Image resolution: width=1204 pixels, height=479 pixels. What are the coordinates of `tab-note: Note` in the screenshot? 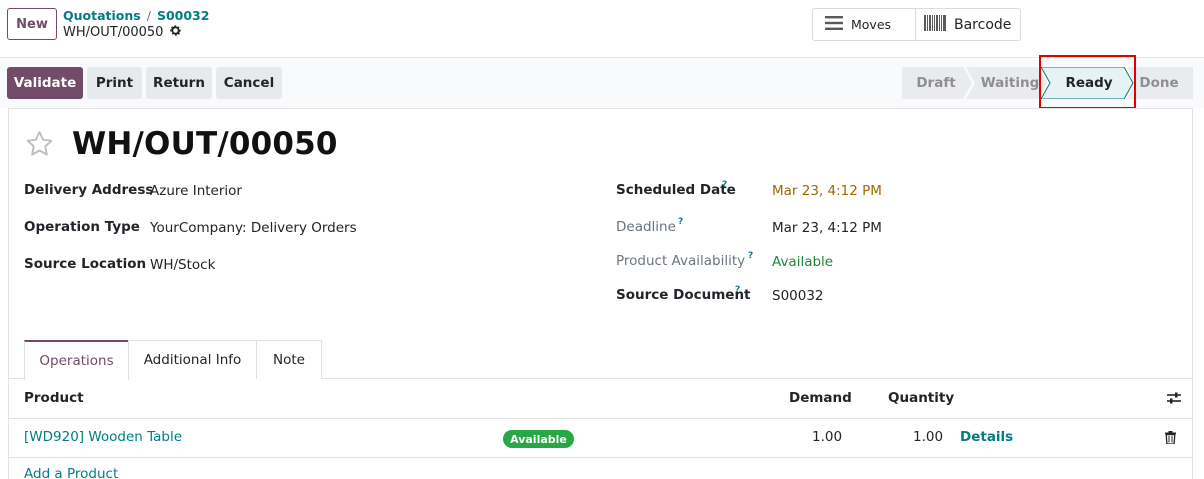 It's located at (289, 359).